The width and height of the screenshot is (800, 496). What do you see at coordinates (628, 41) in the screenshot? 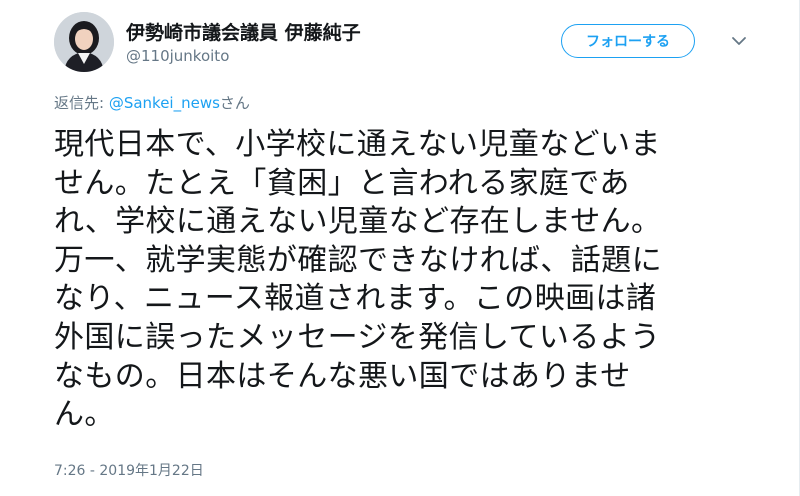
I see `follow-button: フォローする` at bounding box center [628, 41].